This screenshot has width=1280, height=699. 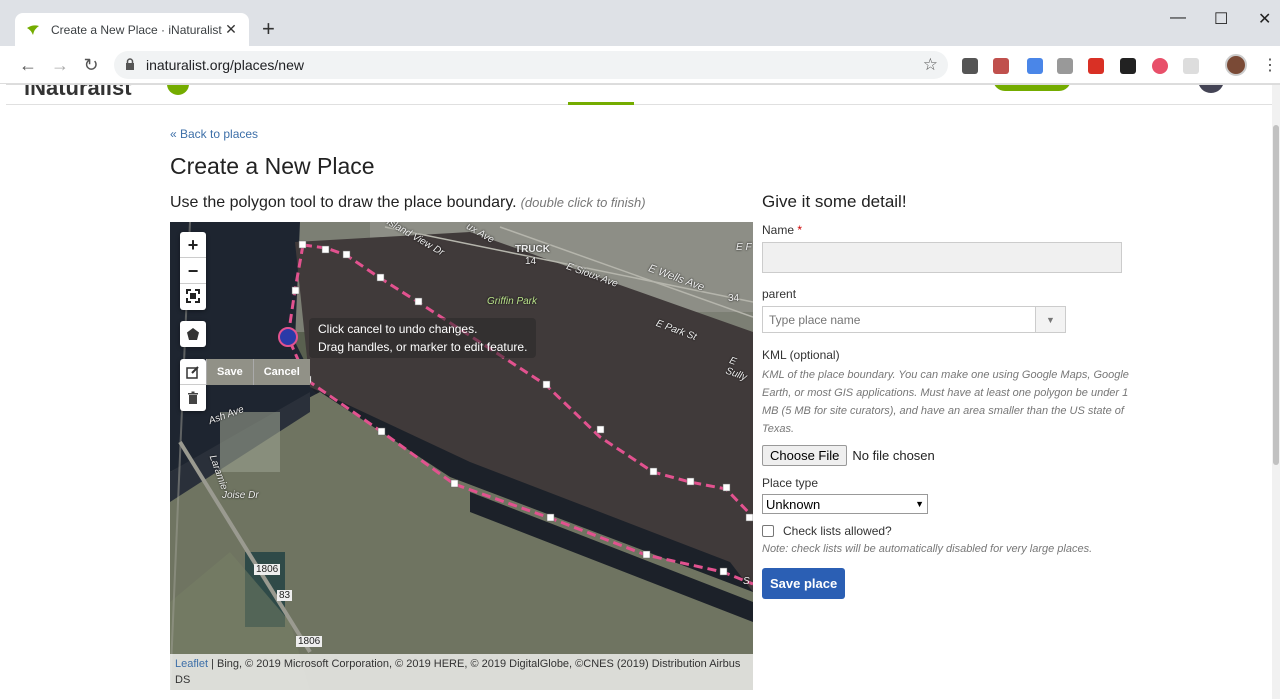 I want to click on site-logo-mark-icon, so click(x=178, y=90).